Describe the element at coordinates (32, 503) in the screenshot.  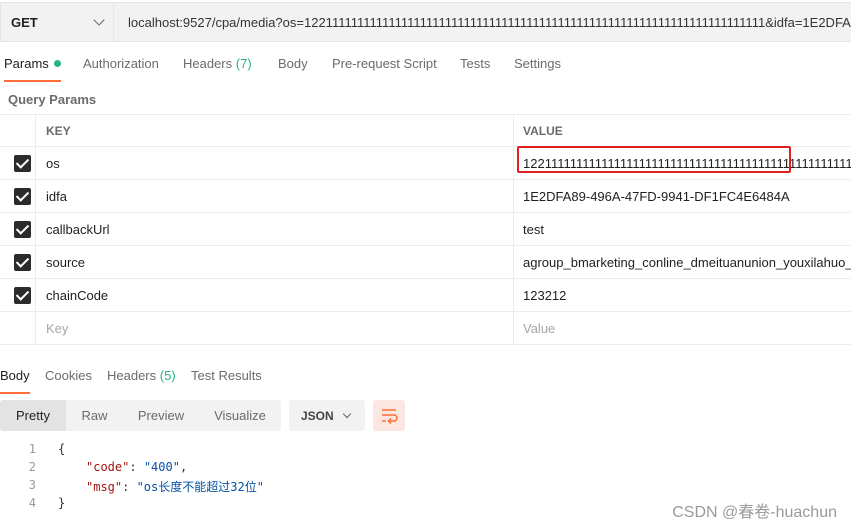
I see `line-number: 4` at that location.